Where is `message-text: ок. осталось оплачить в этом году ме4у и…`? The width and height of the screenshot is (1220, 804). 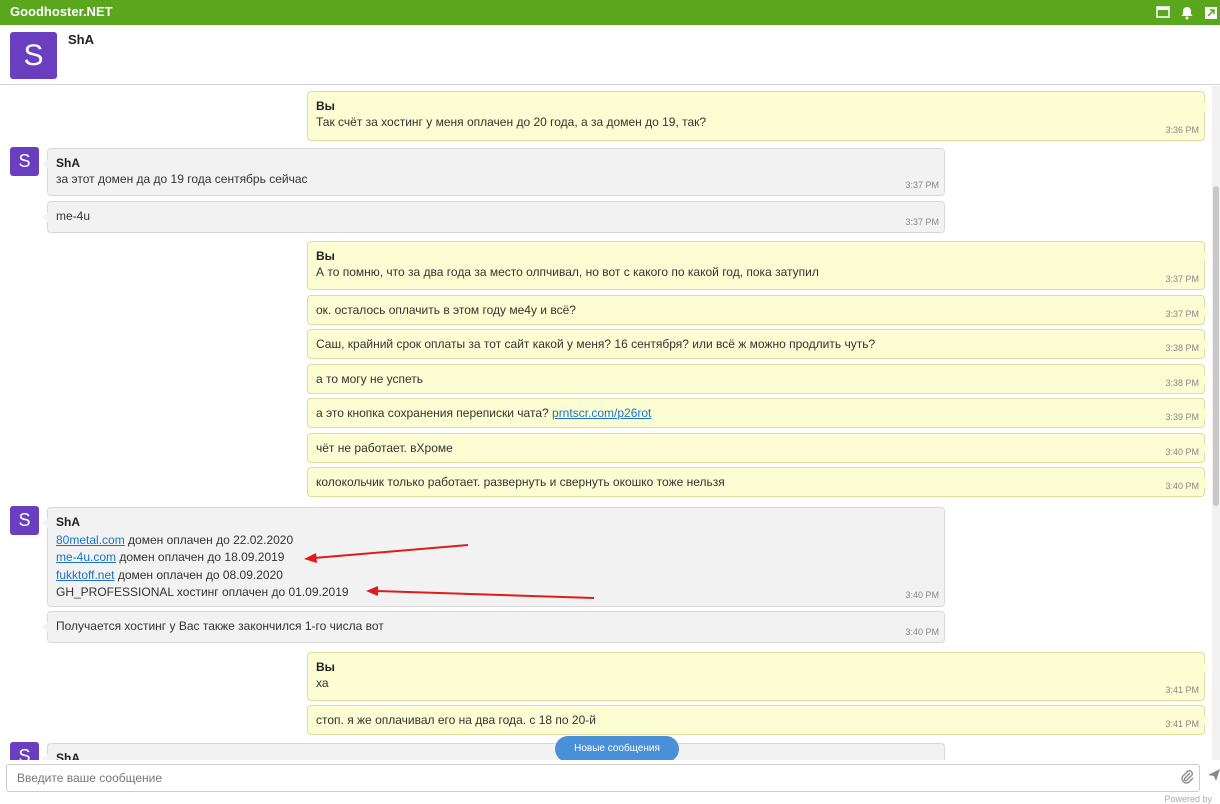
message-text: ок. осталось оплачить в этом году ме4у и… is located at coordinates (446, 310).